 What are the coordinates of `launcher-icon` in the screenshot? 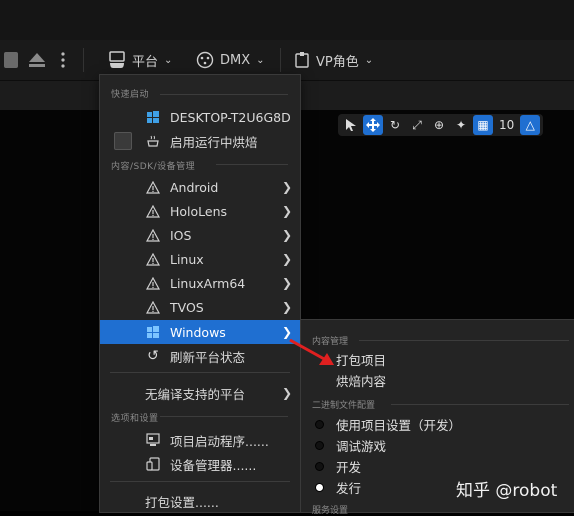 It's located at (153, 440).